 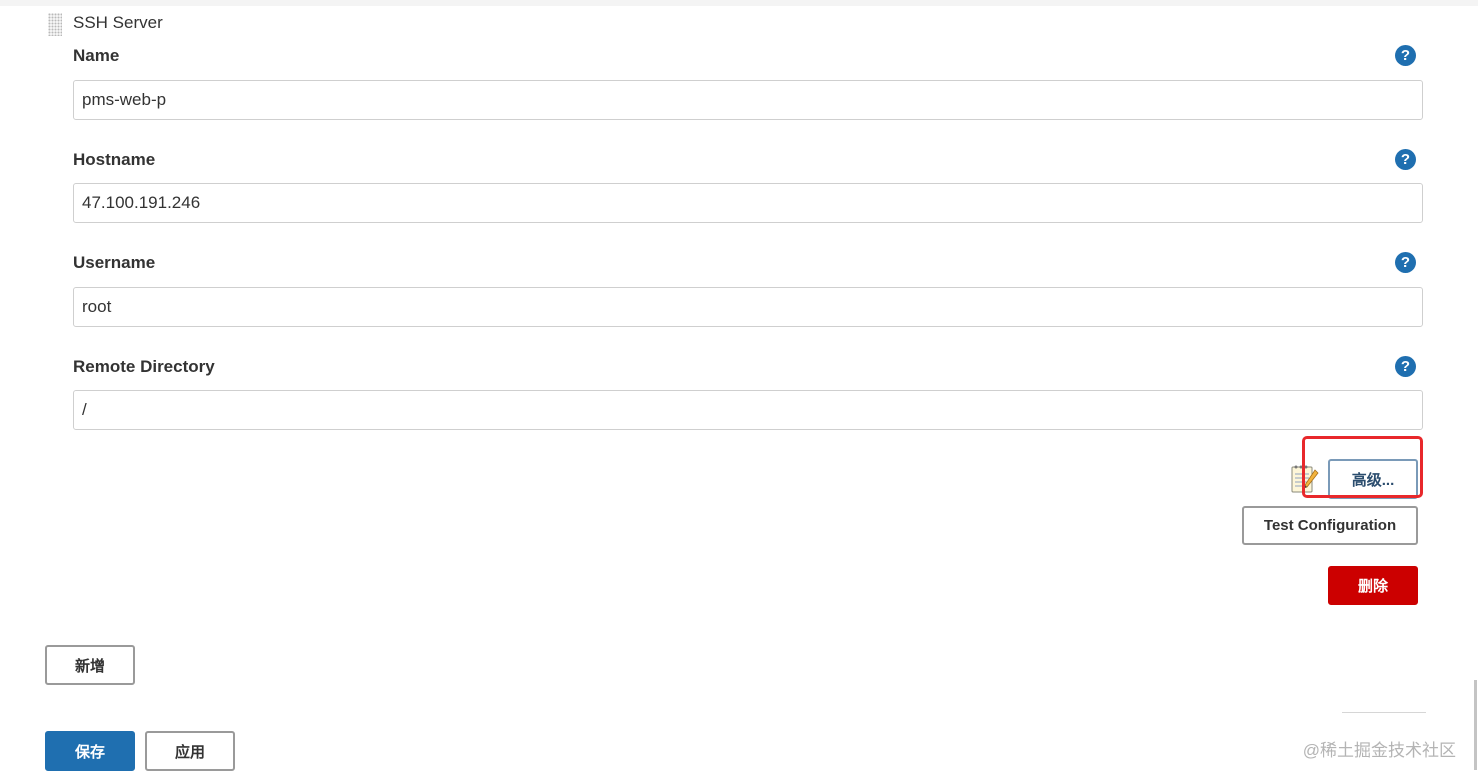 What do you see at coordinates (90, 751) in the screenshot?
I see `save-button: 保存` at bounding box center [90, 751].